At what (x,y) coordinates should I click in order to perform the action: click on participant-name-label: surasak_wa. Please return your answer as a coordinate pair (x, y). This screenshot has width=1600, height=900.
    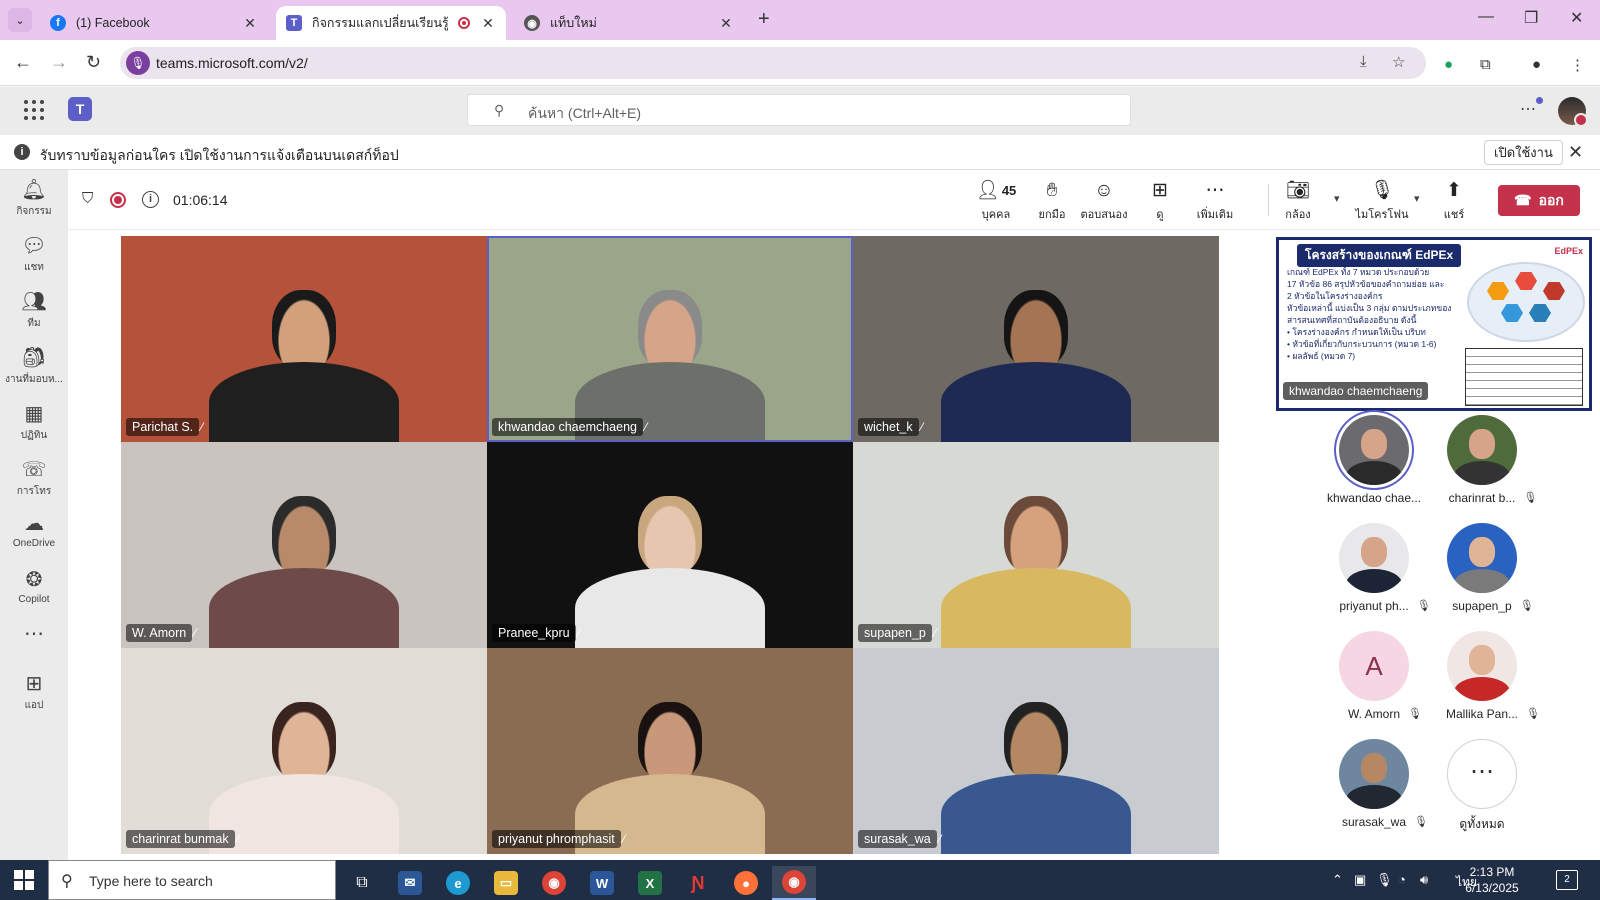
    Looking at the image, I should click on (897, 839).